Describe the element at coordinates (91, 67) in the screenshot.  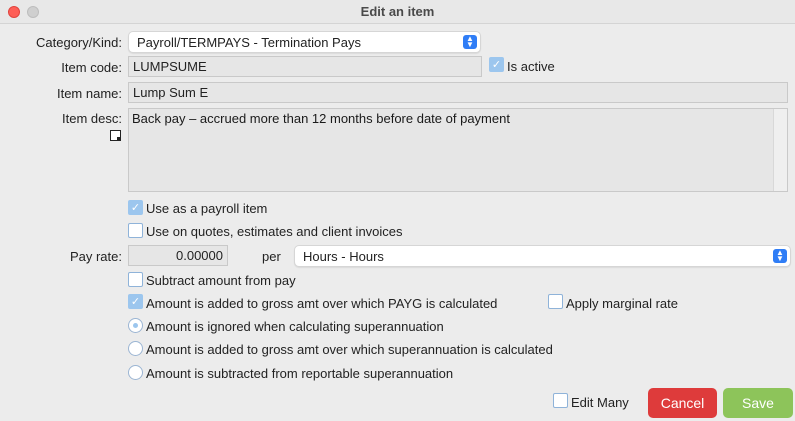
I see `item-code-label: Item code:` at that location.